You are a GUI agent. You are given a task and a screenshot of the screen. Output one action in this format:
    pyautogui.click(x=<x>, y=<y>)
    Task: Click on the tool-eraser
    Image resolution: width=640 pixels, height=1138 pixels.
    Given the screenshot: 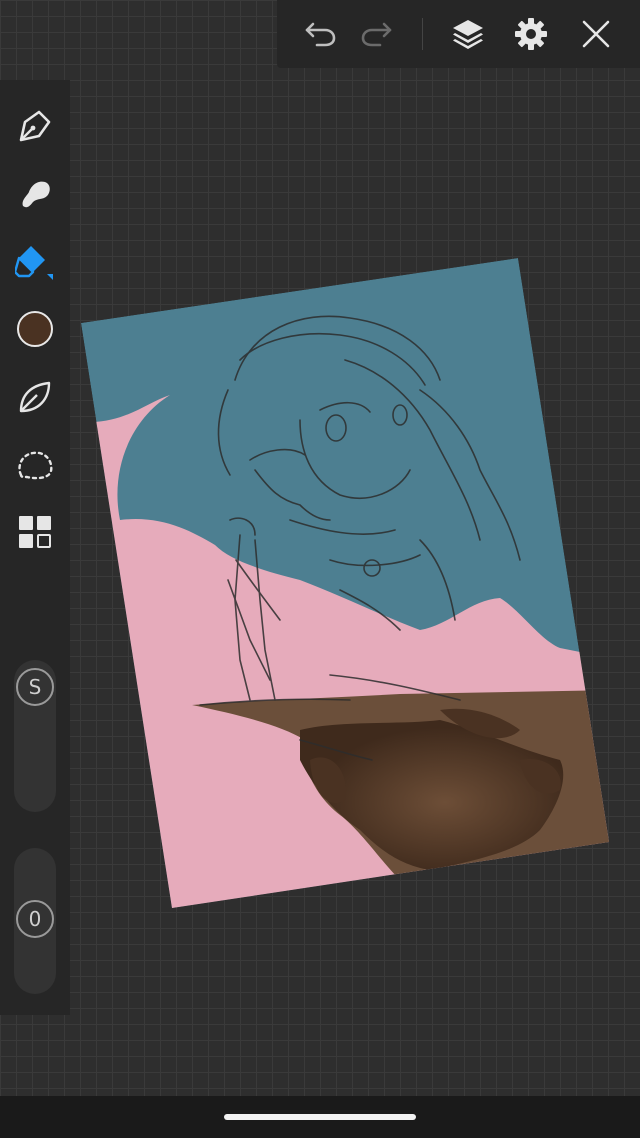 What is the action you would take?
    pyautogui.click(x=35, y=262)
    